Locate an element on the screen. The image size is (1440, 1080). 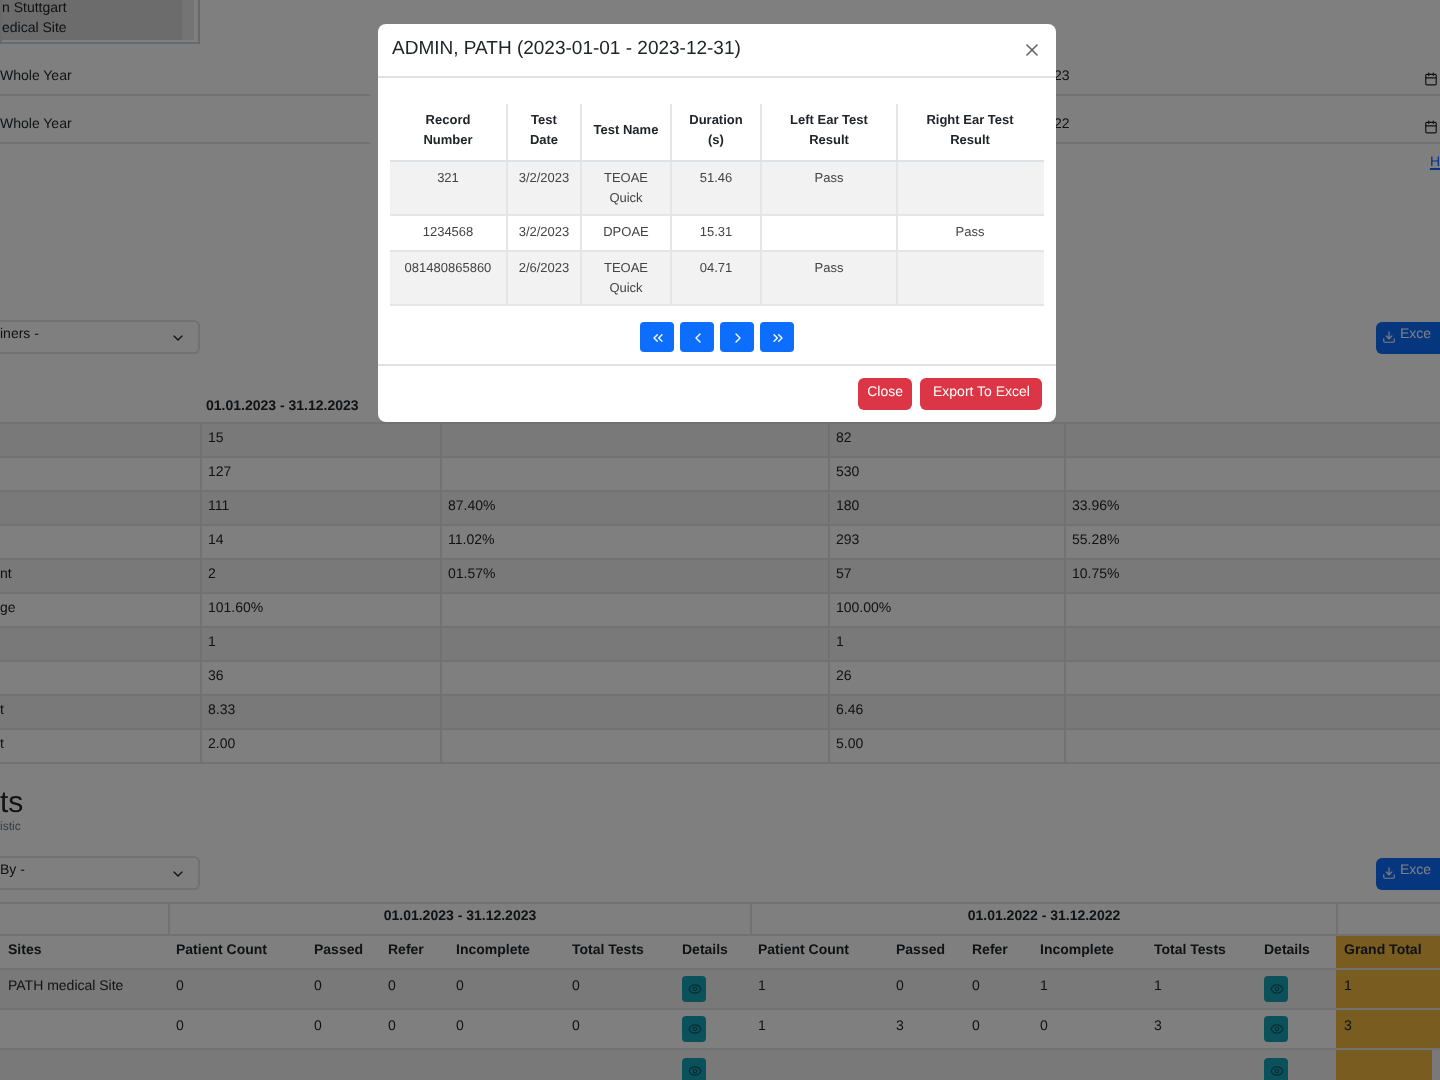
scrollbar is located at coordinates (188, 20).